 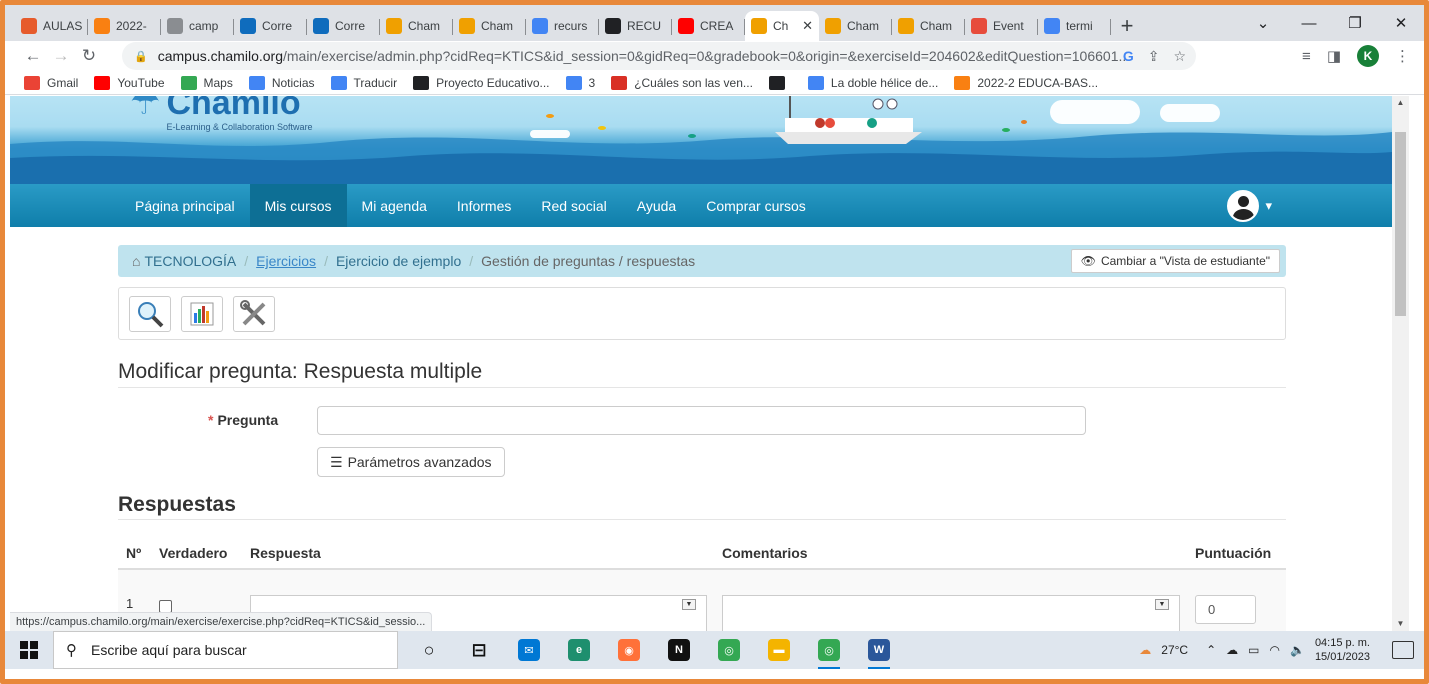 I want to click on close-window-button: ✕, so click(x=1401, y=23).